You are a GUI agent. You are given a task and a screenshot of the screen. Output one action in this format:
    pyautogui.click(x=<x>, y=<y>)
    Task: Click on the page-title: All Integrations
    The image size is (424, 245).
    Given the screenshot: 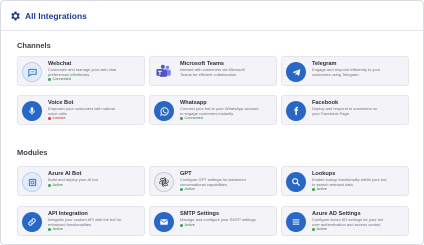 What is the action you would take?
    pyautogui.click(x=56, y=15)
    